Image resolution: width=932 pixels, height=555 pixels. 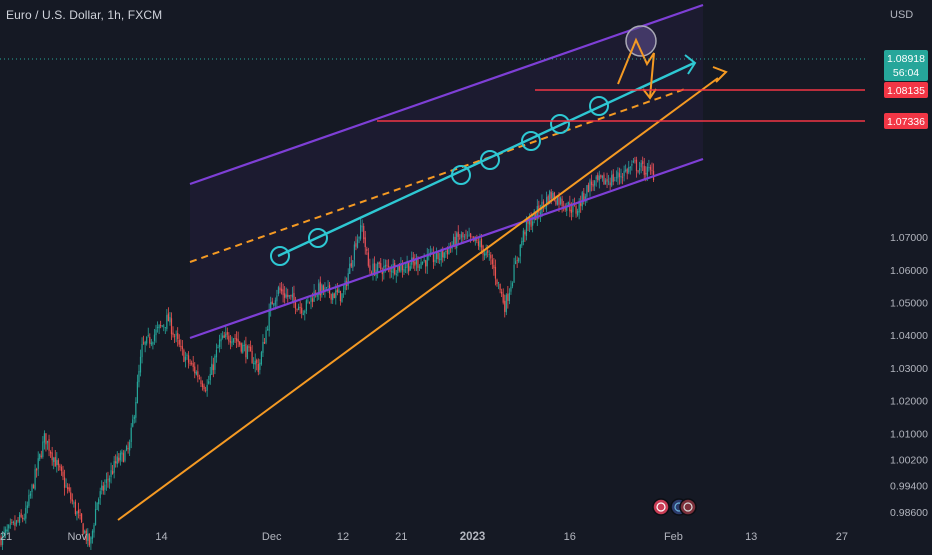 I want to click on price-level-value: 1.08135, so click(x=906, y=91).